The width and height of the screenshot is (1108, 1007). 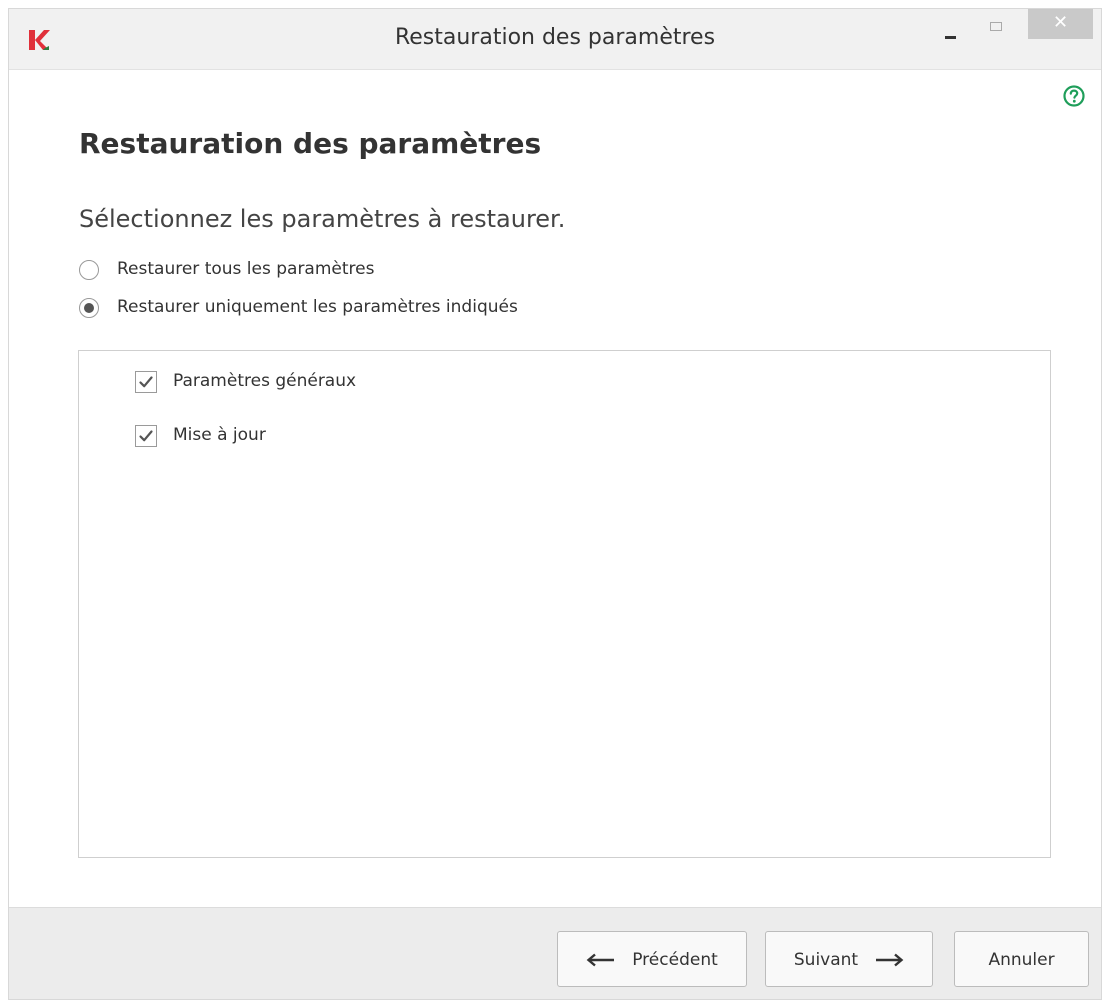 I want to click on minimize-button, so click(x=950, y=24).